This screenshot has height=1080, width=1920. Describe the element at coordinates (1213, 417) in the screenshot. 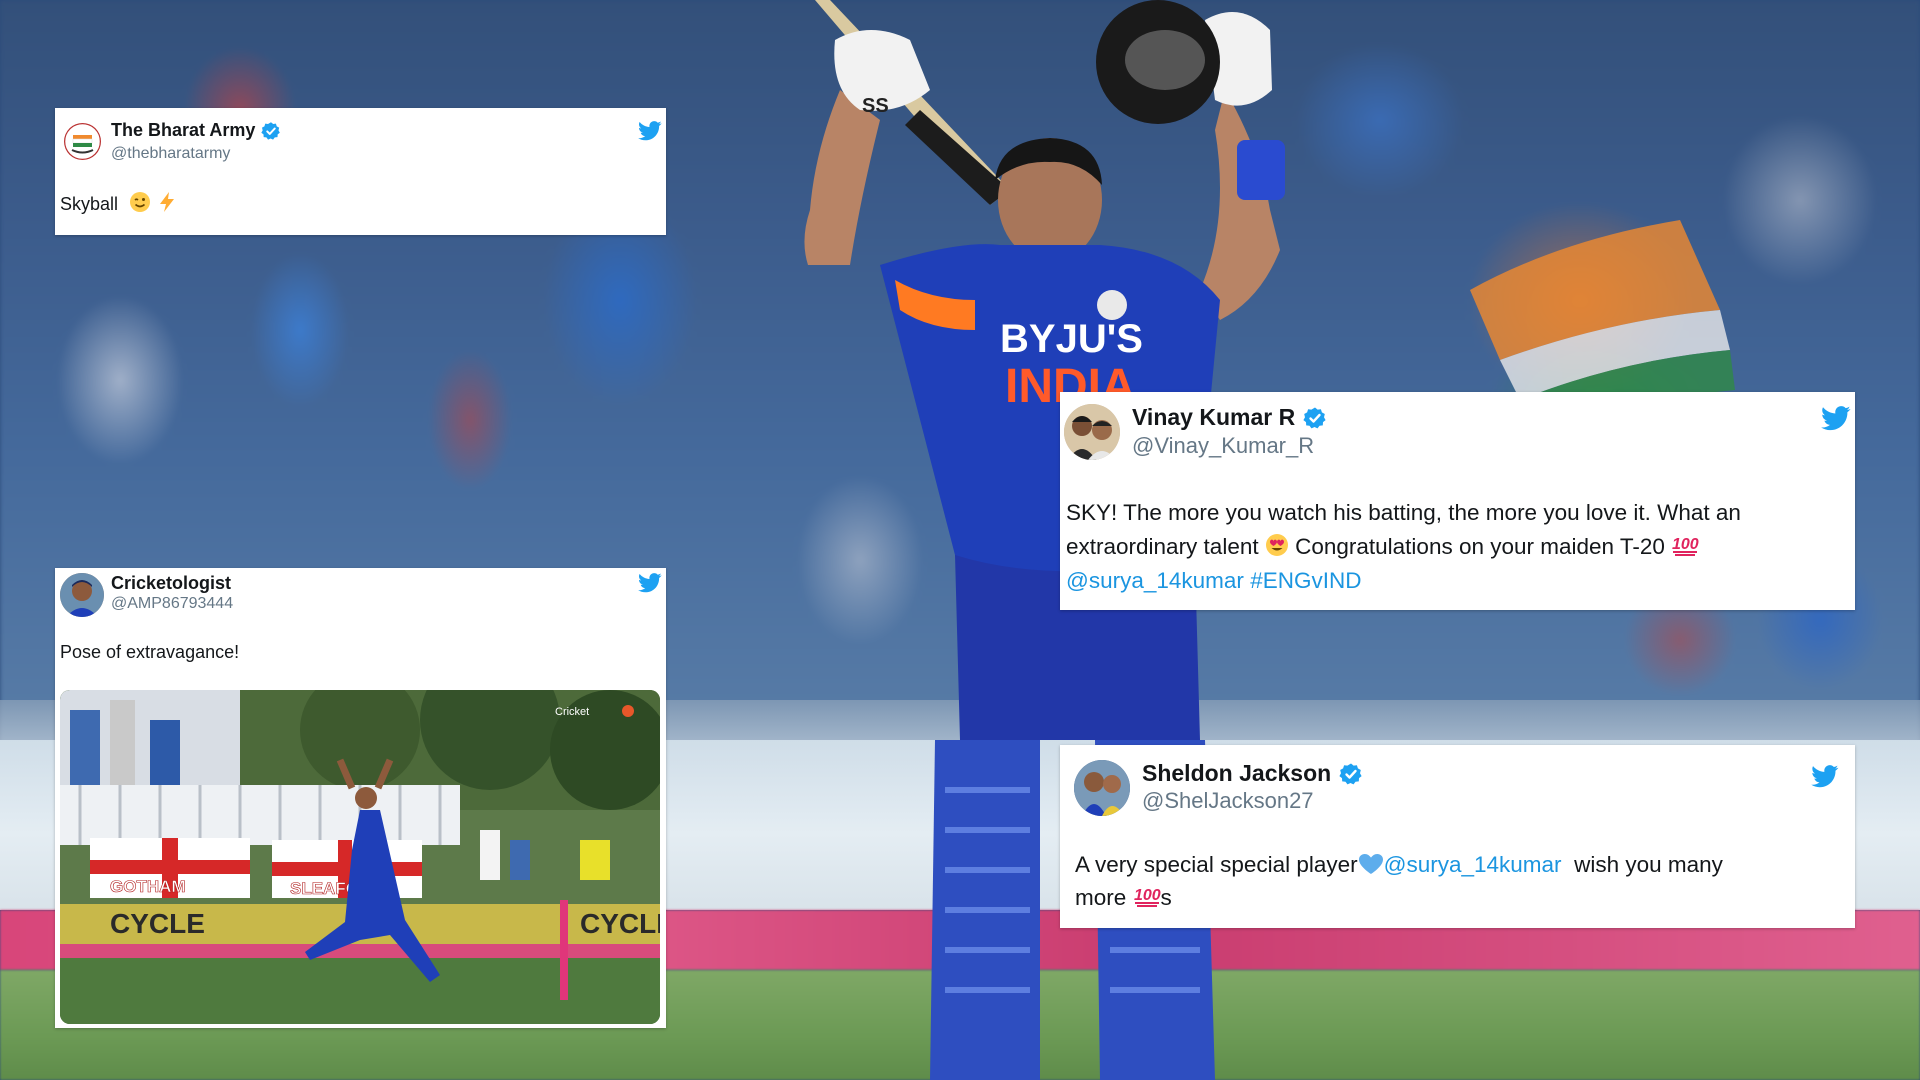

I see `author-name: Vinay Kumar R` at that location.